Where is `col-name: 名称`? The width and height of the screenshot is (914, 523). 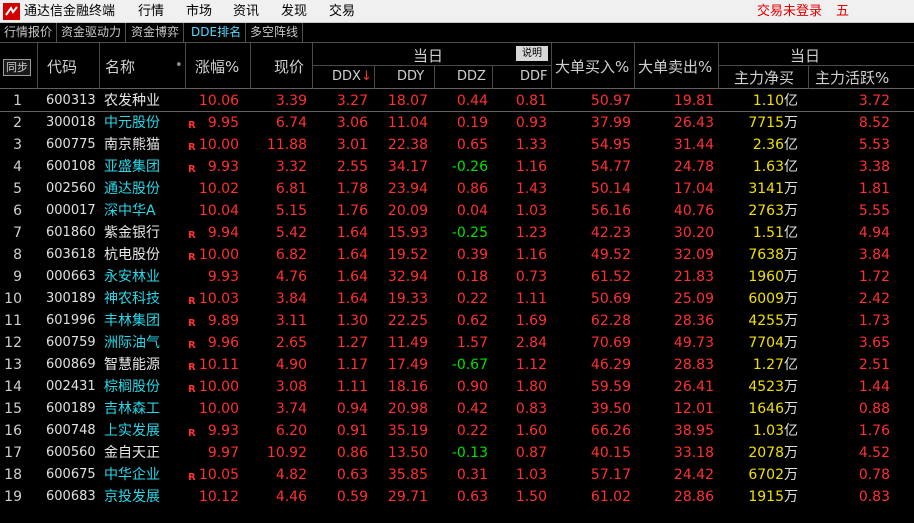
col-name: 名称 is located at coordinates (120, 66).